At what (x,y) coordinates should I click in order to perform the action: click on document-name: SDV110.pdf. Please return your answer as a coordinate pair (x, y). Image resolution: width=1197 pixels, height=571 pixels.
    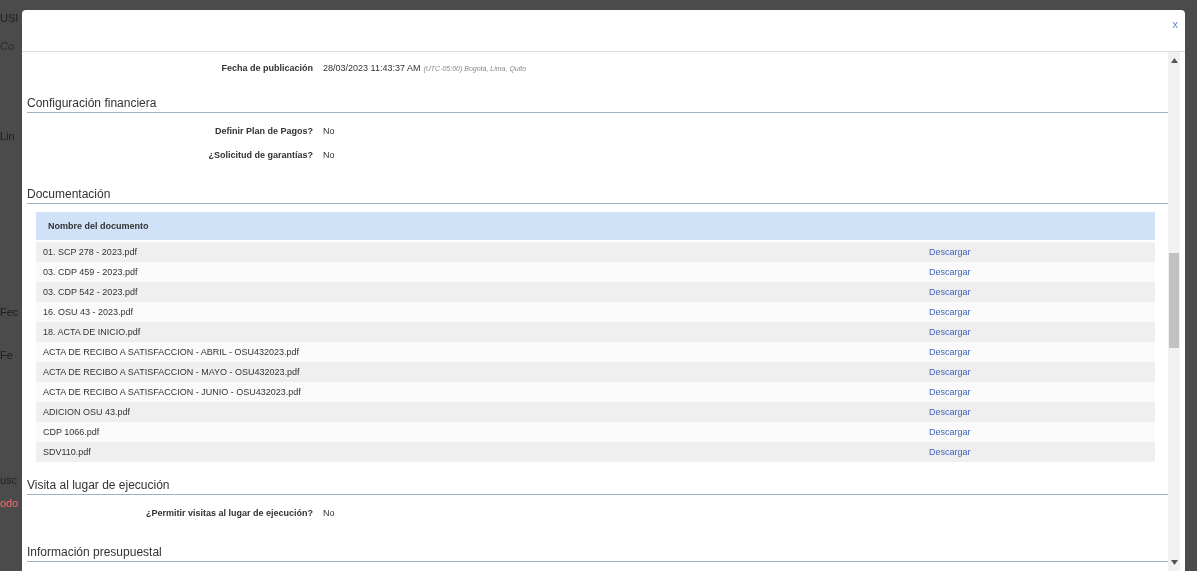
    Looking at the image, I should click on (67, 452).